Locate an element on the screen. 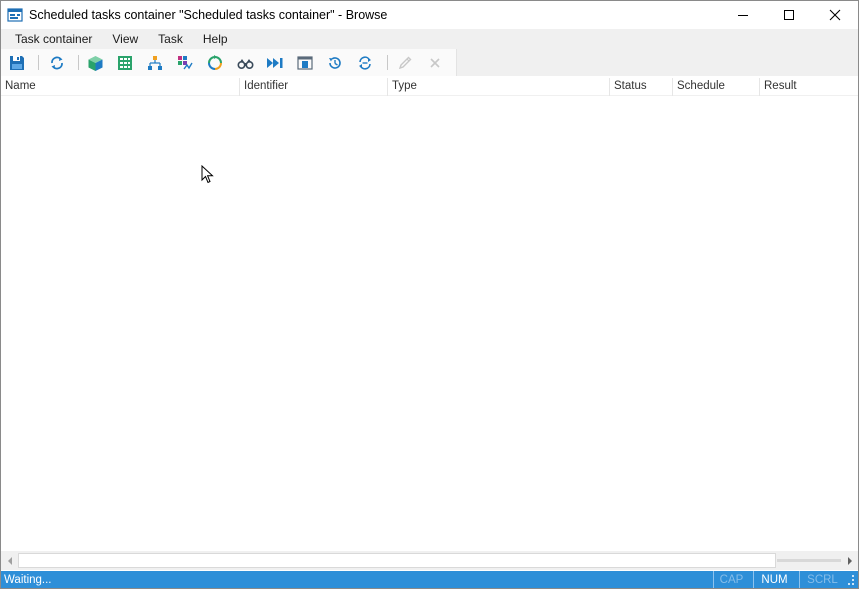 Image resolution: width=859 pixels, height=589 pixels. minimize-icon is located at coordinates (743, 15).